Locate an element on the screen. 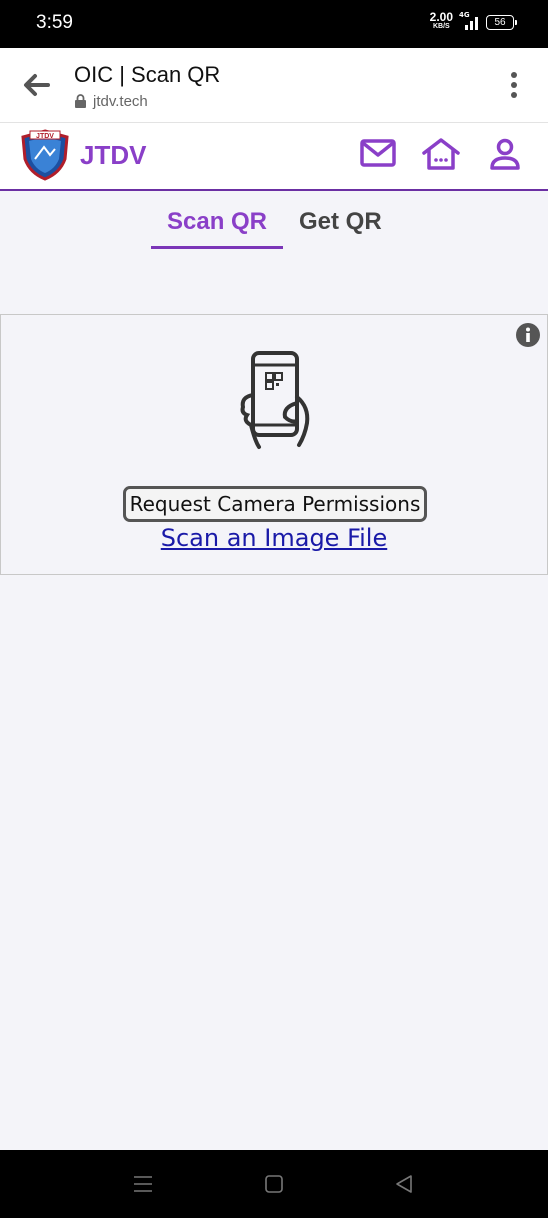  info-icon is located at coordinates (528, 335).